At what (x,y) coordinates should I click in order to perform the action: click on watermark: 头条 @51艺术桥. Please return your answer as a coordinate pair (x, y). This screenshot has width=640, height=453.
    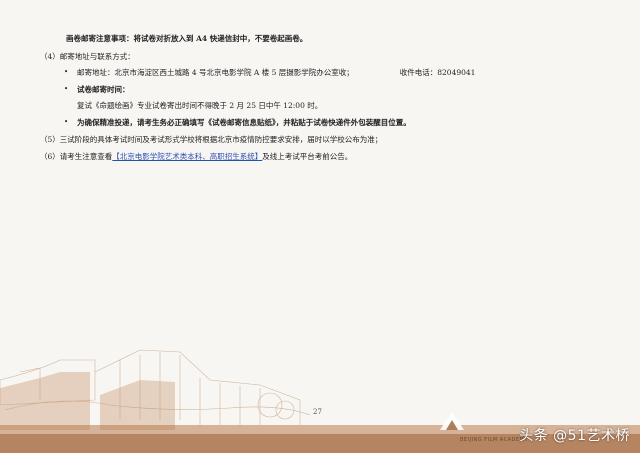
    Looking at the image, I should click on (574, 436).